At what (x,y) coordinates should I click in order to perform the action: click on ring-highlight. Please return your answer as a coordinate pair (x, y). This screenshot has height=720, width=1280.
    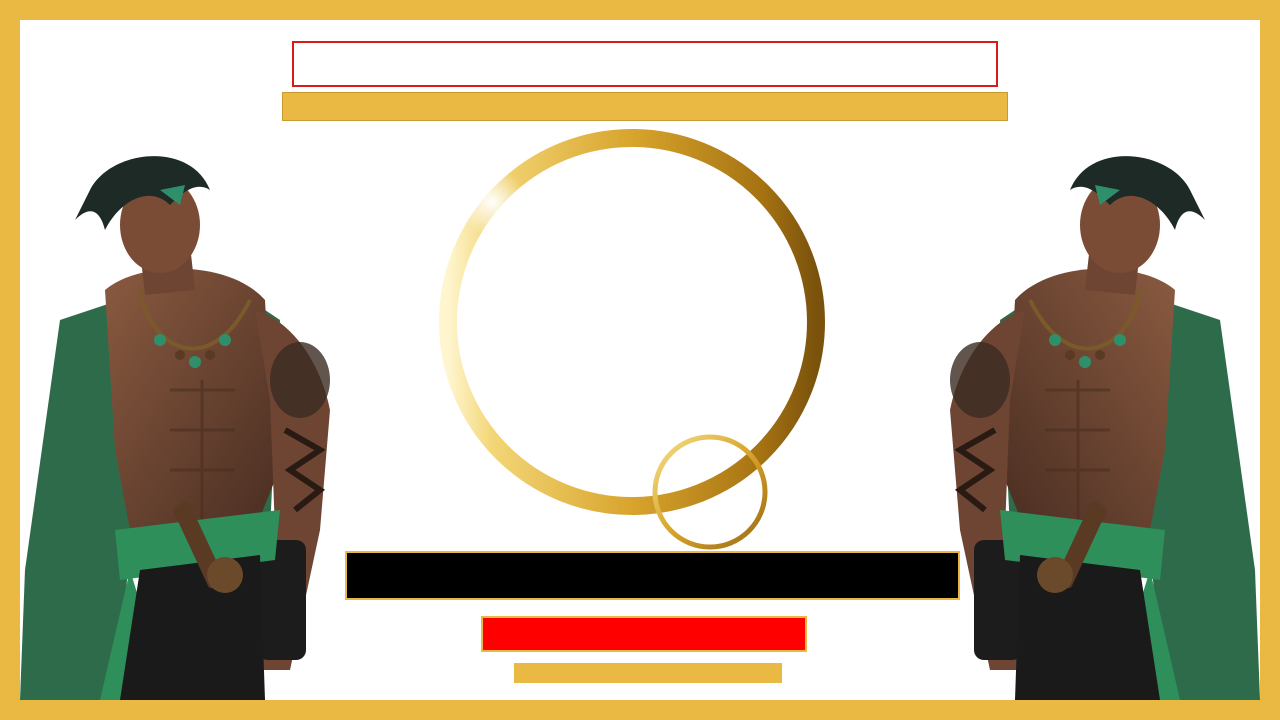
    Looking at the image, I should click on (492, 202).